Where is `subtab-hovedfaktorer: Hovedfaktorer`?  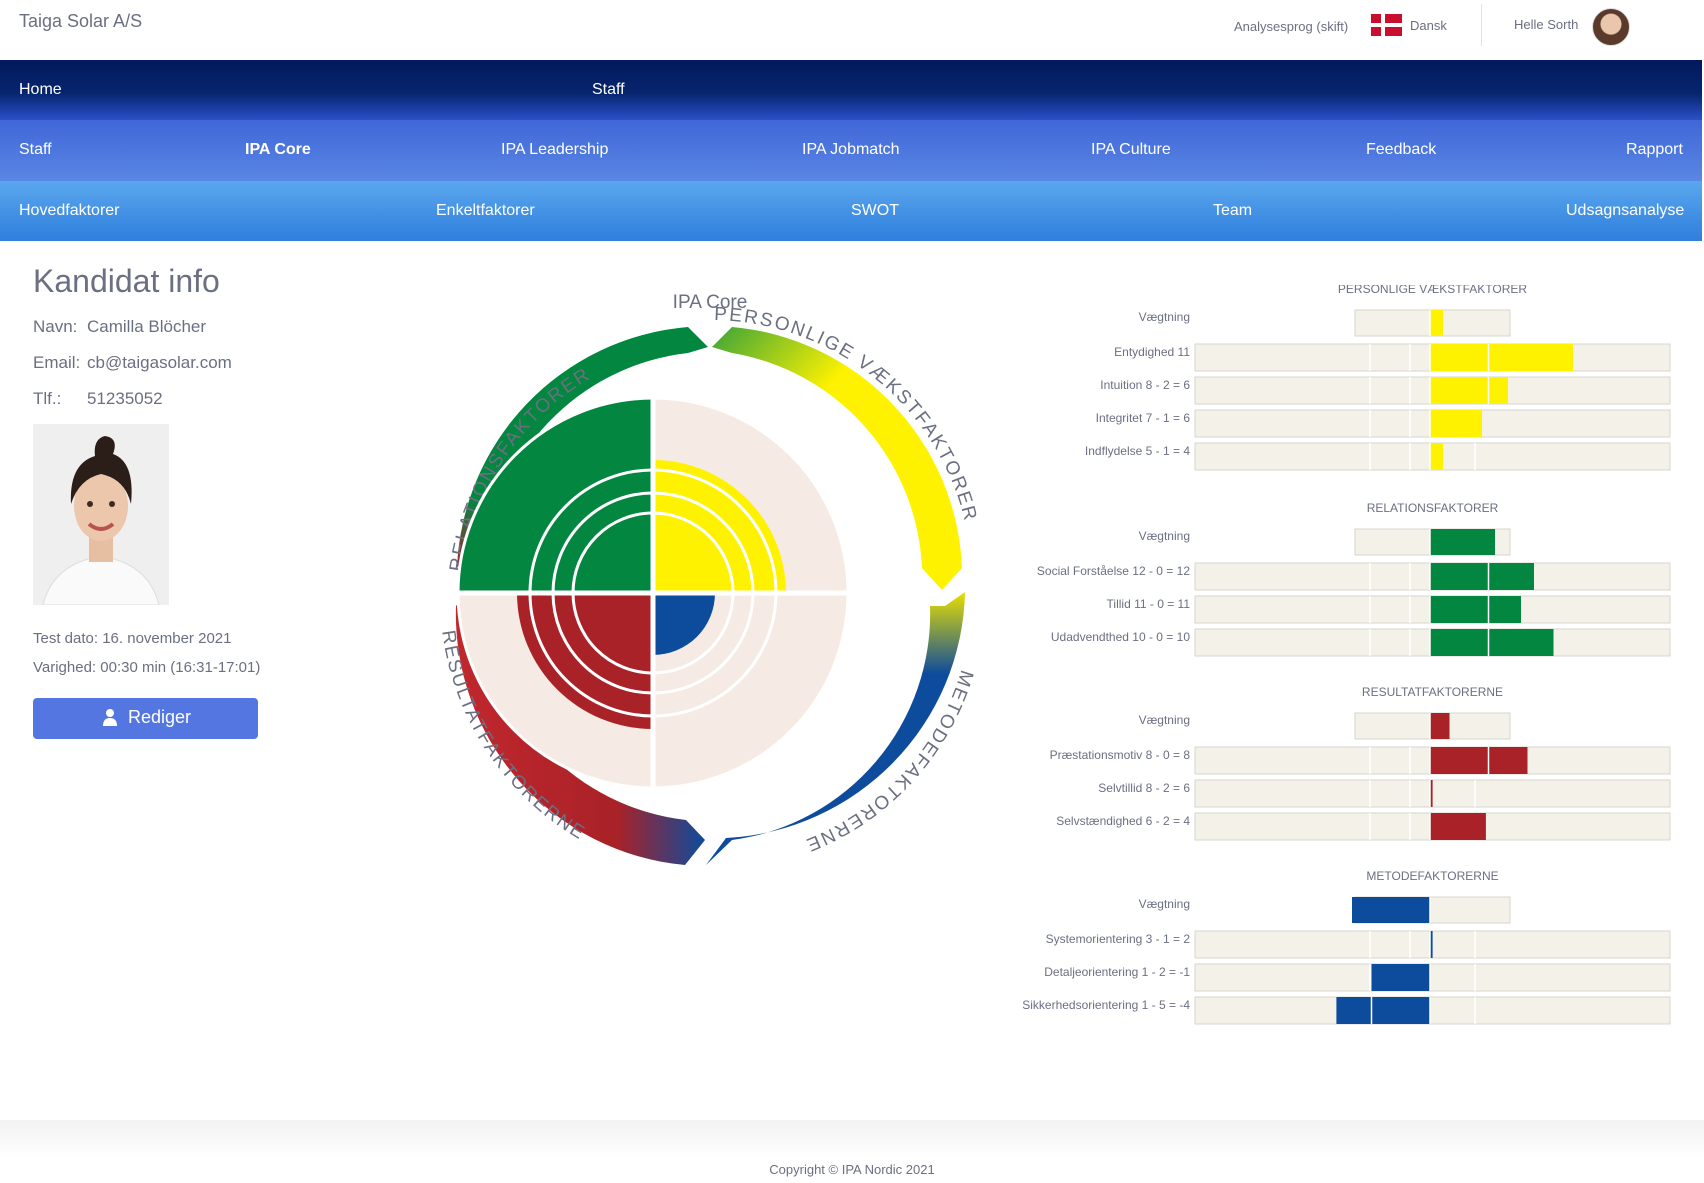
subtab-hovedfaktorer: Hovedfaktorer is located at coordinates (69, 211).